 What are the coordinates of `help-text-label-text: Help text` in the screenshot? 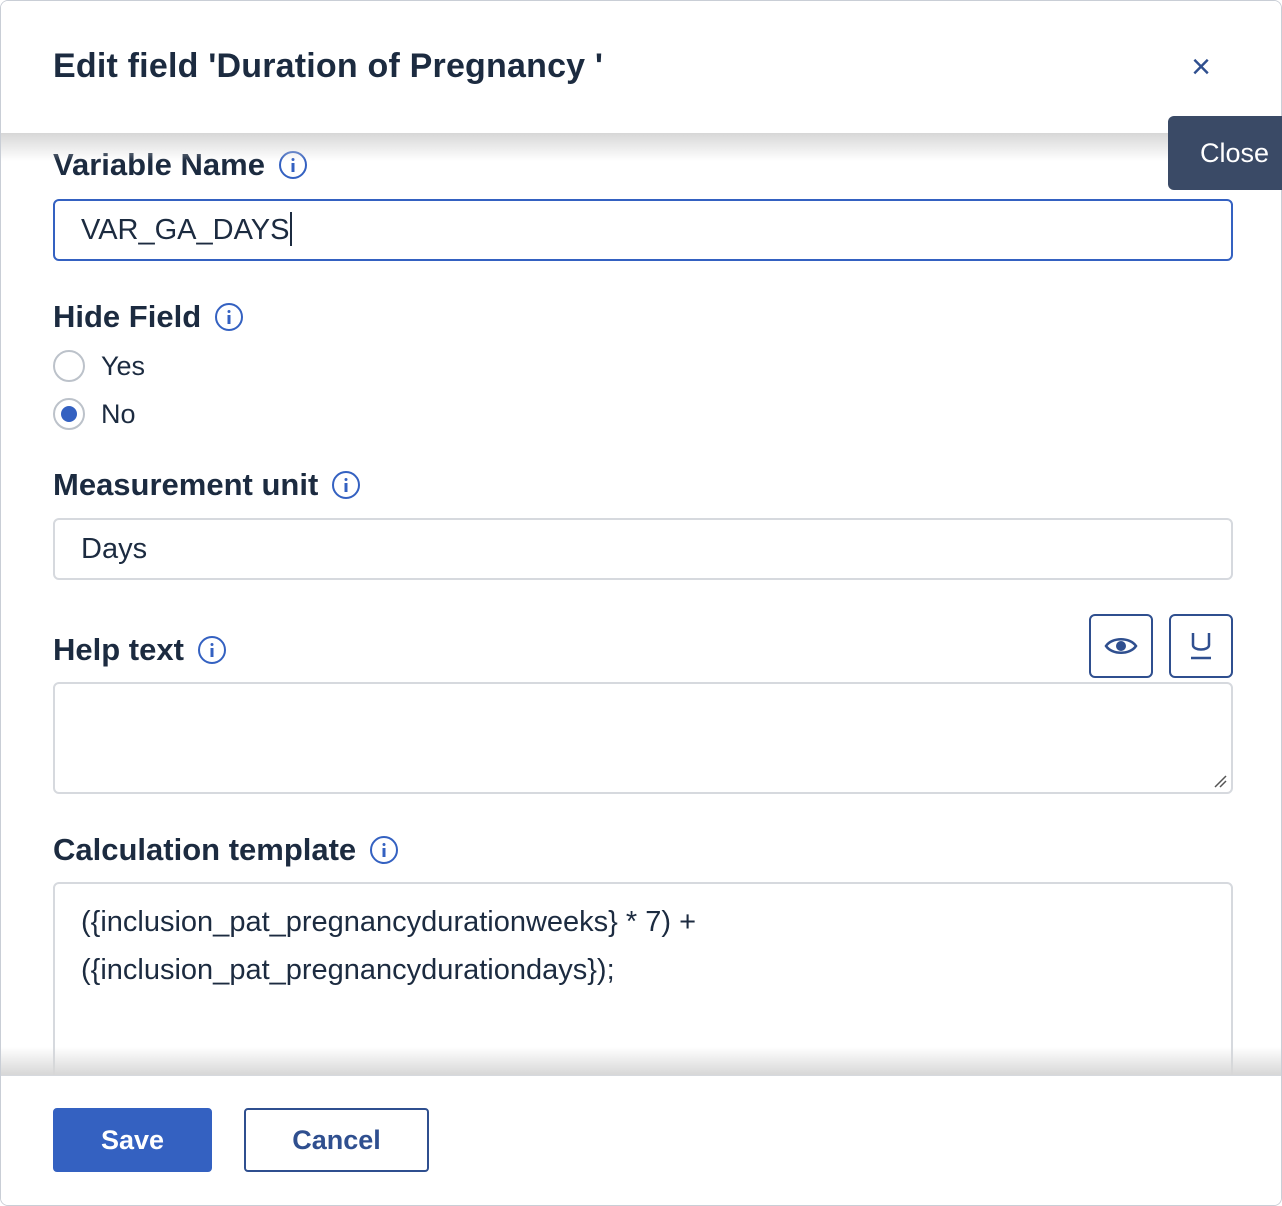 It's located at (118, 649).